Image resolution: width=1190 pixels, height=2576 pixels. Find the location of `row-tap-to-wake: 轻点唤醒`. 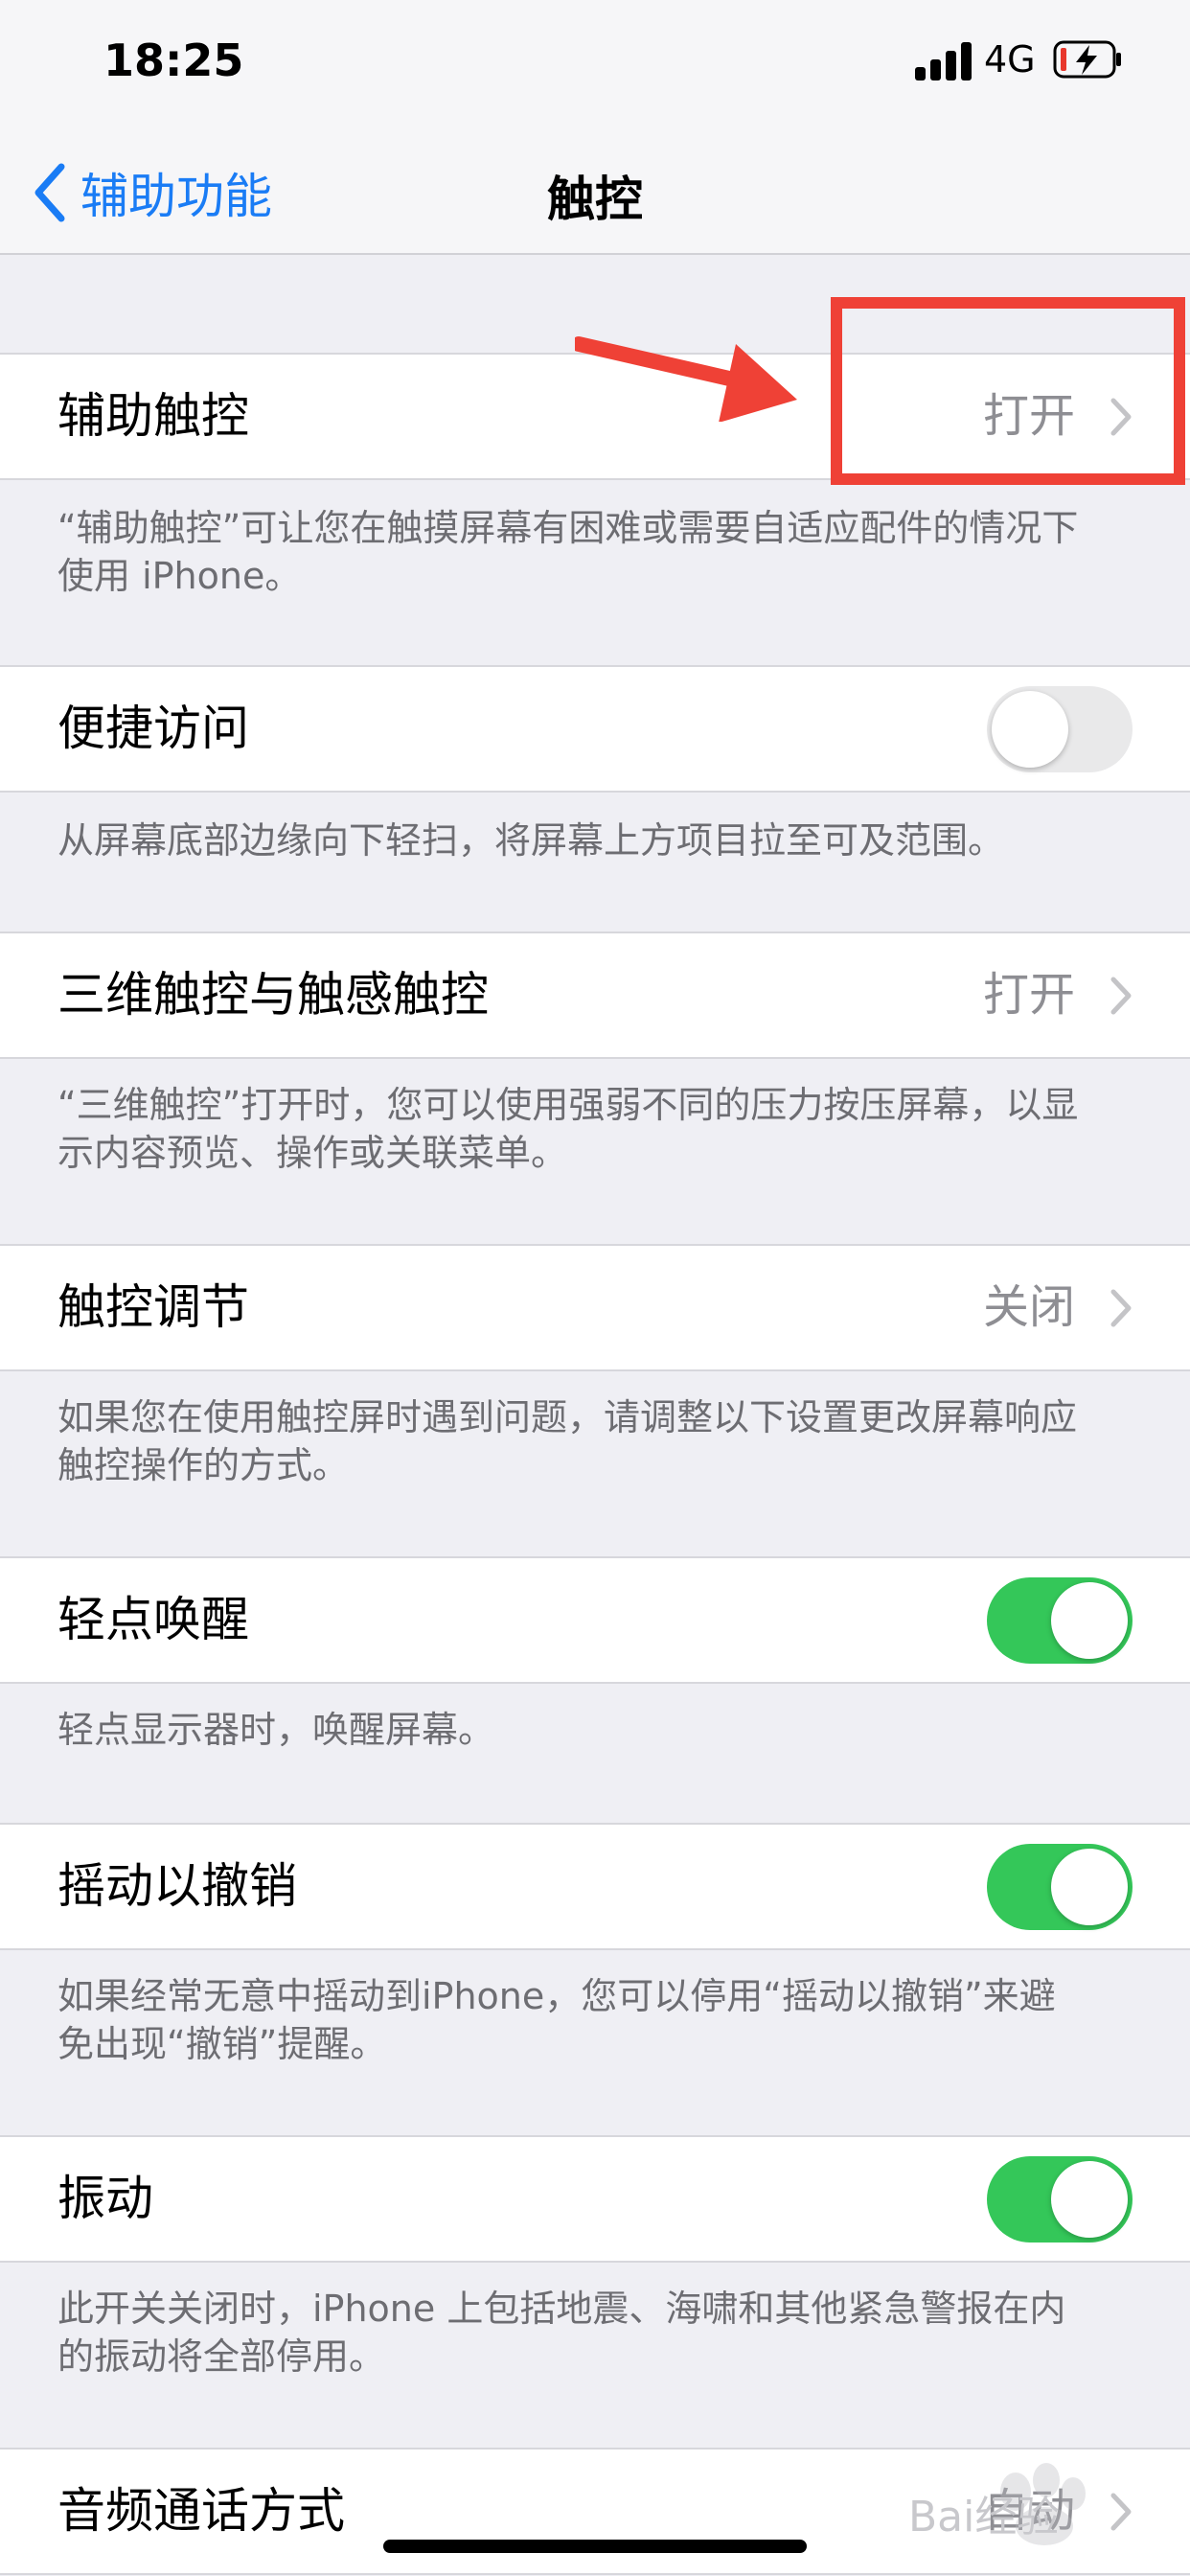

row-tap-to-wake: 轻点唤醒 is located at coordinates (595, 1620).